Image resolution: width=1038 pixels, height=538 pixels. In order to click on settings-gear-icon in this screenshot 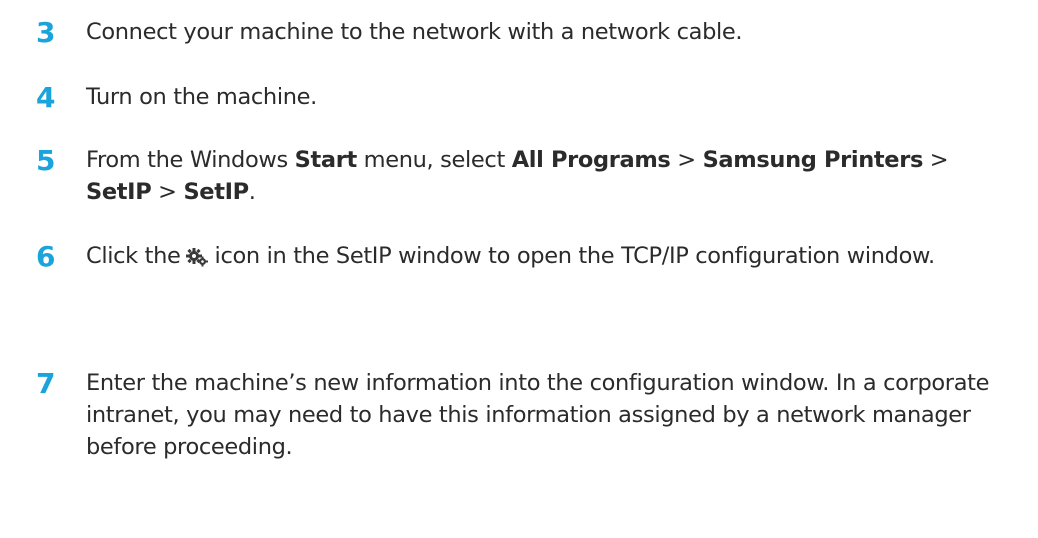, I will do `click(197, 256)`.